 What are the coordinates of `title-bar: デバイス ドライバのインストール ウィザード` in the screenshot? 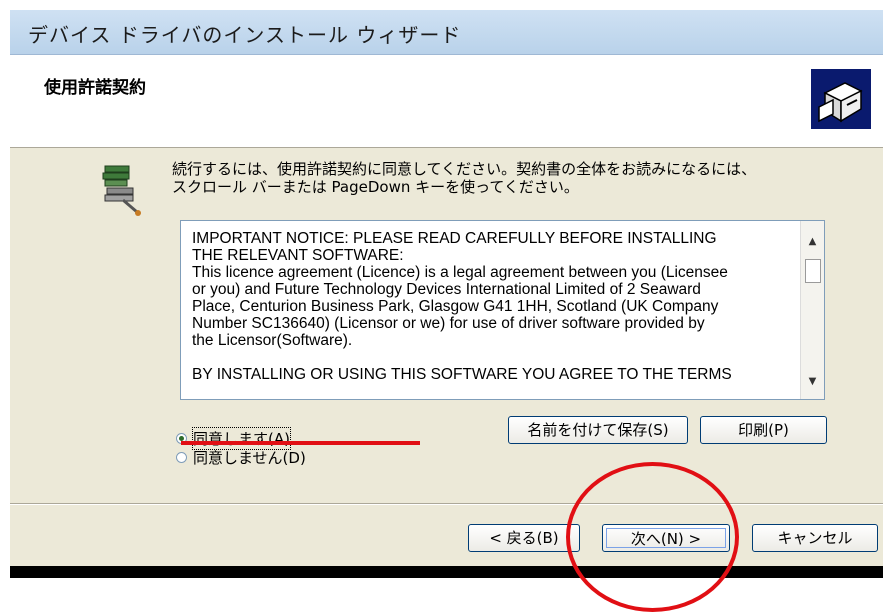 It's located at (446, 32).